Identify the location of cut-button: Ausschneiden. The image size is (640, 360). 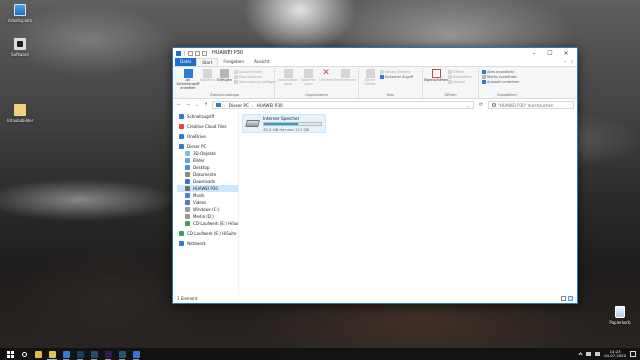
(255, 72).